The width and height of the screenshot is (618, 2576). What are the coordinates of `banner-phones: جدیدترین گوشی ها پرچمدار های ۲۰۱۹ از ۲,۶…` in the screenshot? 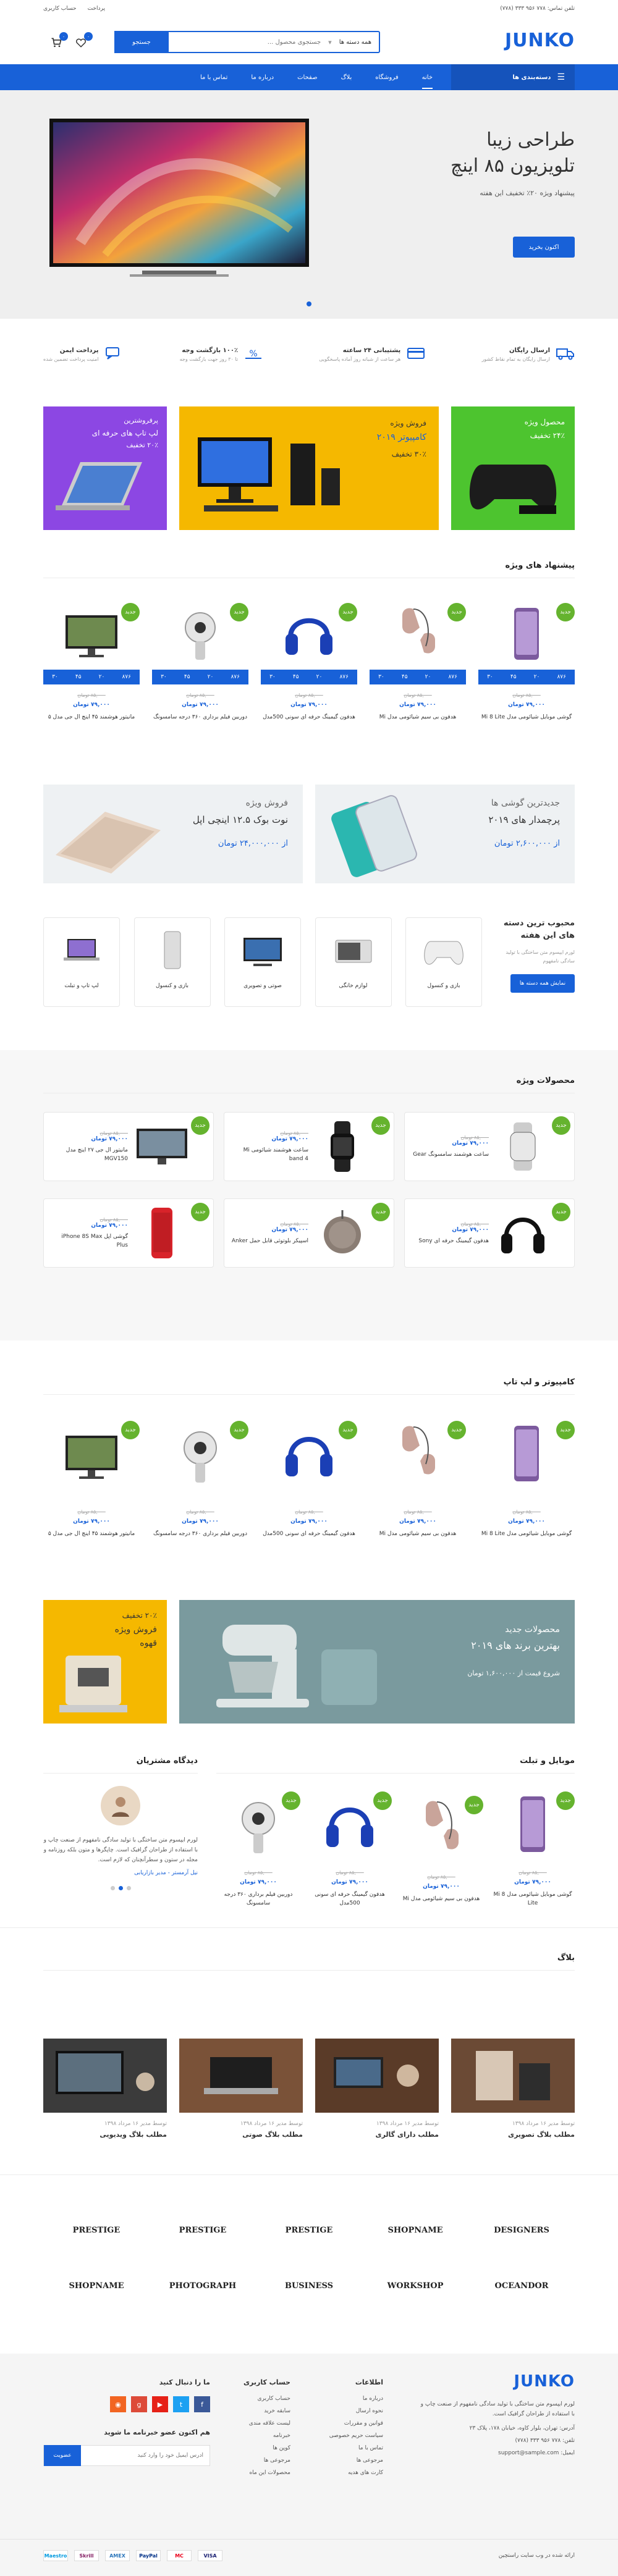 It's located at (445, 834).